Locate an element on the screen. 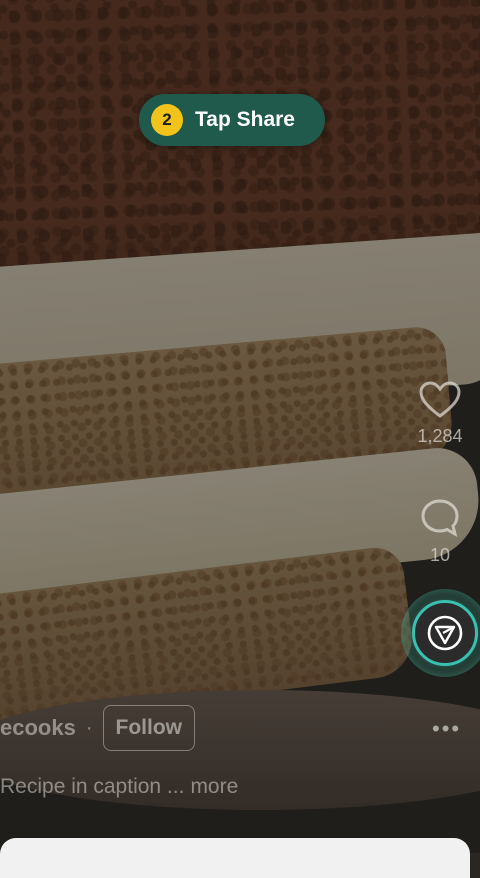 This screenshot has width=480, height=878. post-caption: Recipe in caption ... more is located at coordinates (119, 787).